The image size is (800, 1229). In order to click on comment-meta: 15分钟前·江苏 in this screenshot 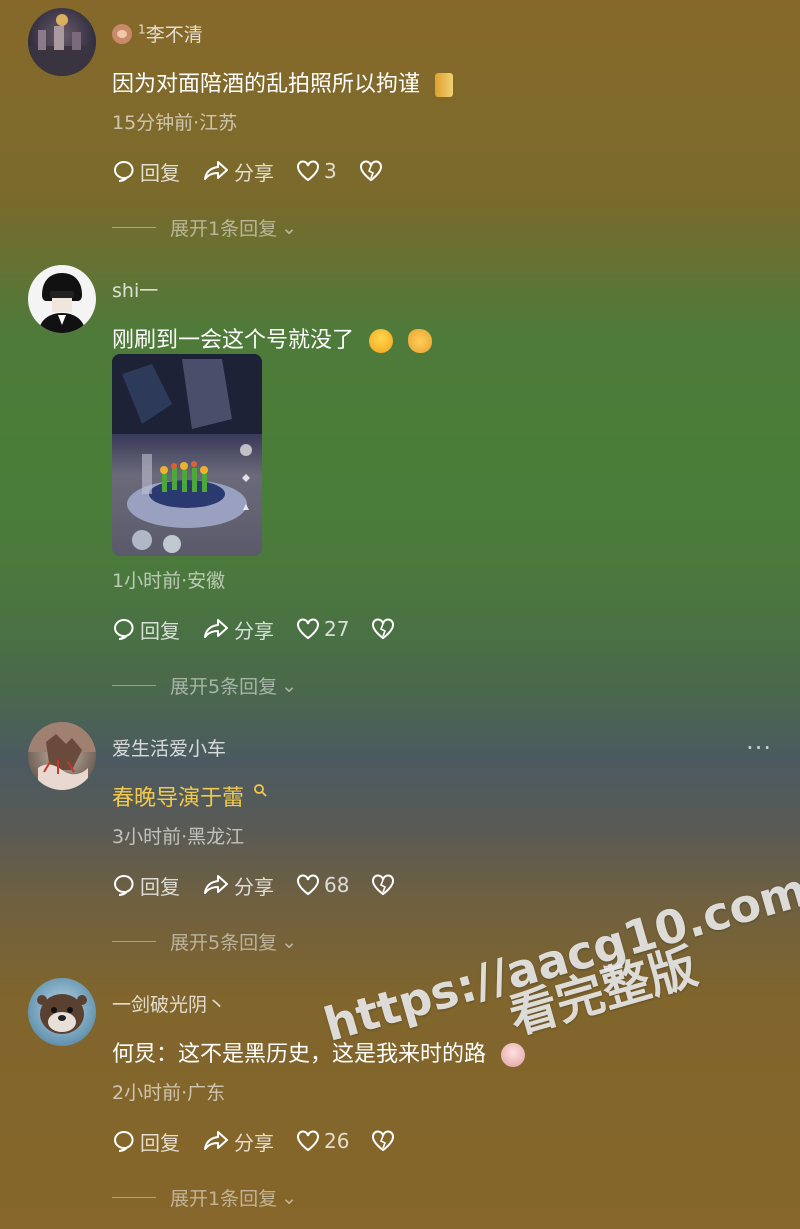, I will do `click(175, 123)`.